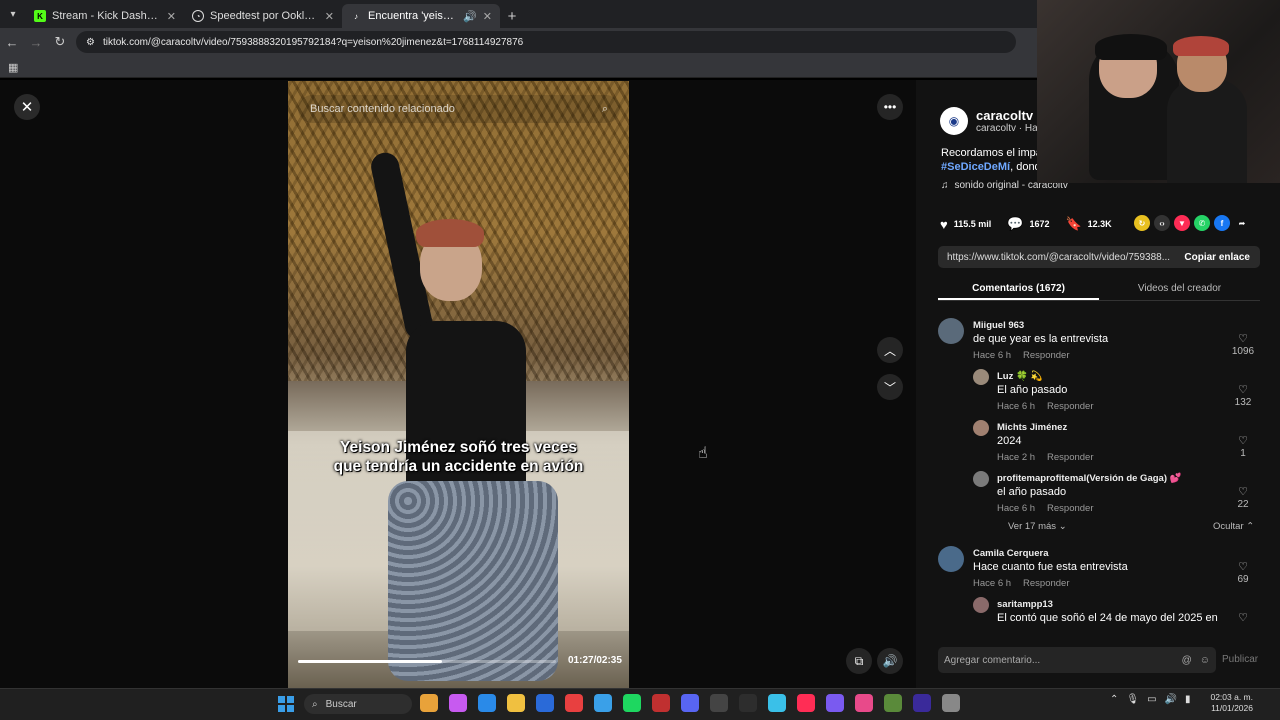 Image resolution: width=1280 pixels, height=720 pixels. Describe the element at coordinates (358, 704) in the screenshot. I see `taskbar-search: ⌕ Buscar` at that location.